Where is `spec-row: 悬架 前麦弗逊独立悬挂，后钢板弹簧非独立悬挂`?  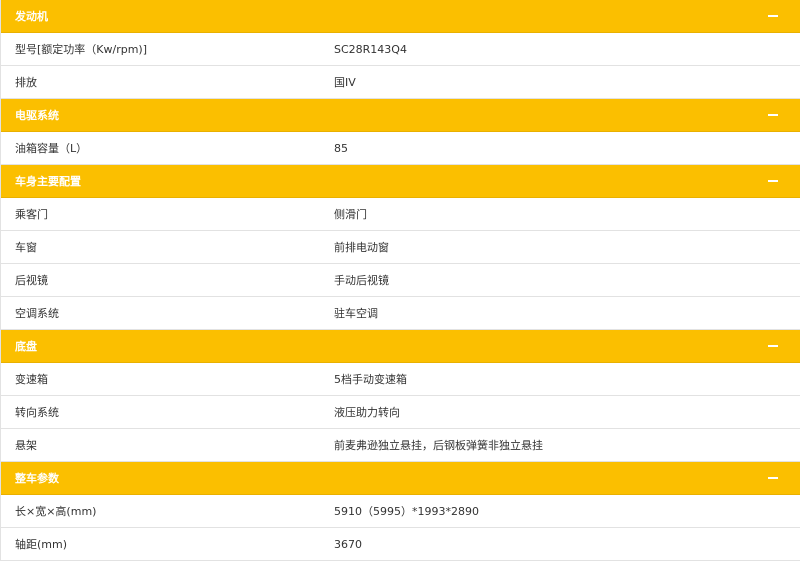
spec-row: 悬架 前麦弗逊独立悬挂，后钢板弹簧非独立悬挂 is located at coordinates (400, 445).